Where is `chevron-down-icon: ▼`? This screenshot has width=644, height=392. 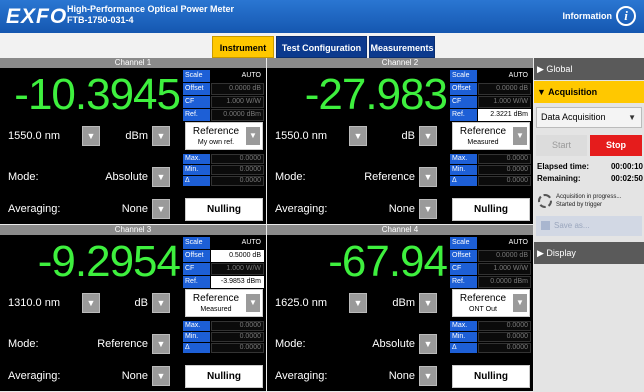 chevron-down-icon: ▼ is located at coordinates (520, 303).